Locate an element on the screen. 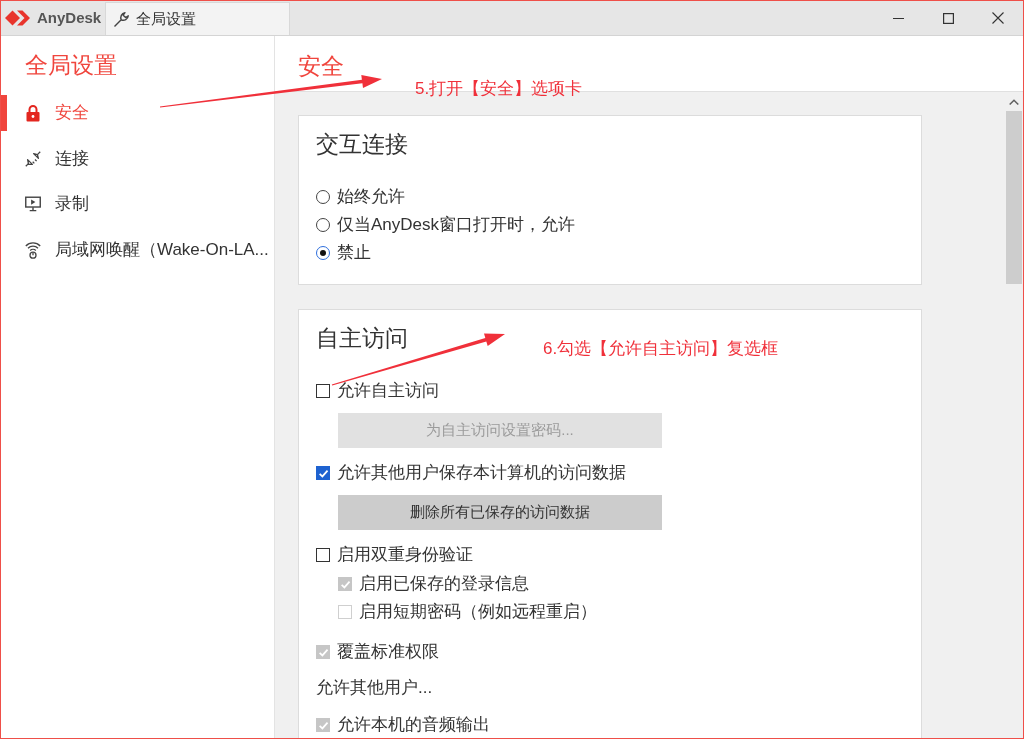 Image resolution: width=1024 pixels, height=739 pixels. wrench-icon is located at coordinates (122, 19).